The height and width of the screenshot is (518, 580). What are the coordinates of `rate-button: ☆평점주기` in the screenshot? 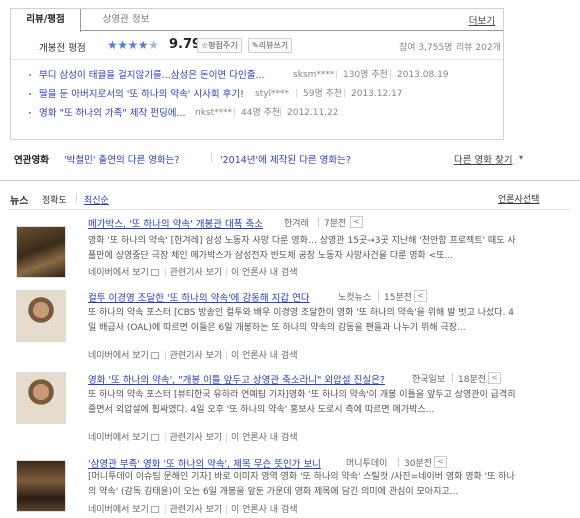 It's located at (219, 45).